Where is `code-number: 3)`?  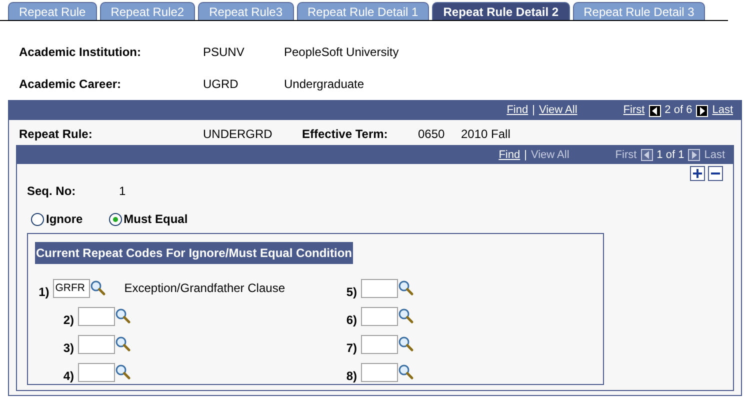 code-number: 3) is located at coordinates (68, 348).